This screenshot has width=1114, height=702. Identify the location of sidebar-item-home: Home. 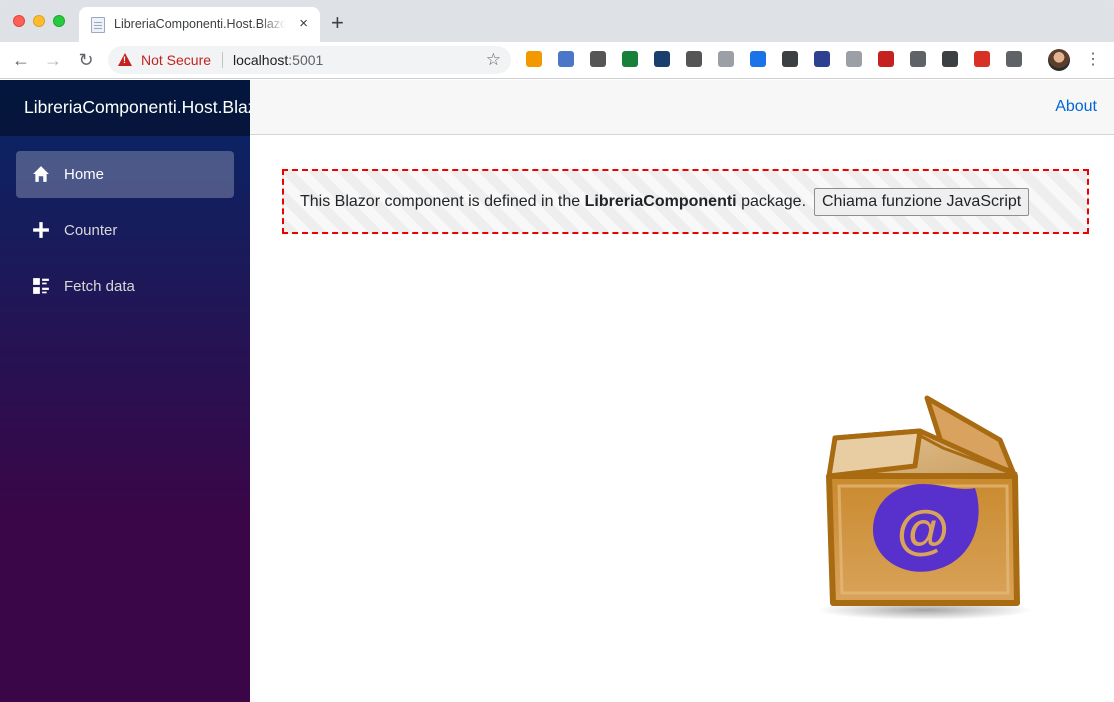
(125, 174).